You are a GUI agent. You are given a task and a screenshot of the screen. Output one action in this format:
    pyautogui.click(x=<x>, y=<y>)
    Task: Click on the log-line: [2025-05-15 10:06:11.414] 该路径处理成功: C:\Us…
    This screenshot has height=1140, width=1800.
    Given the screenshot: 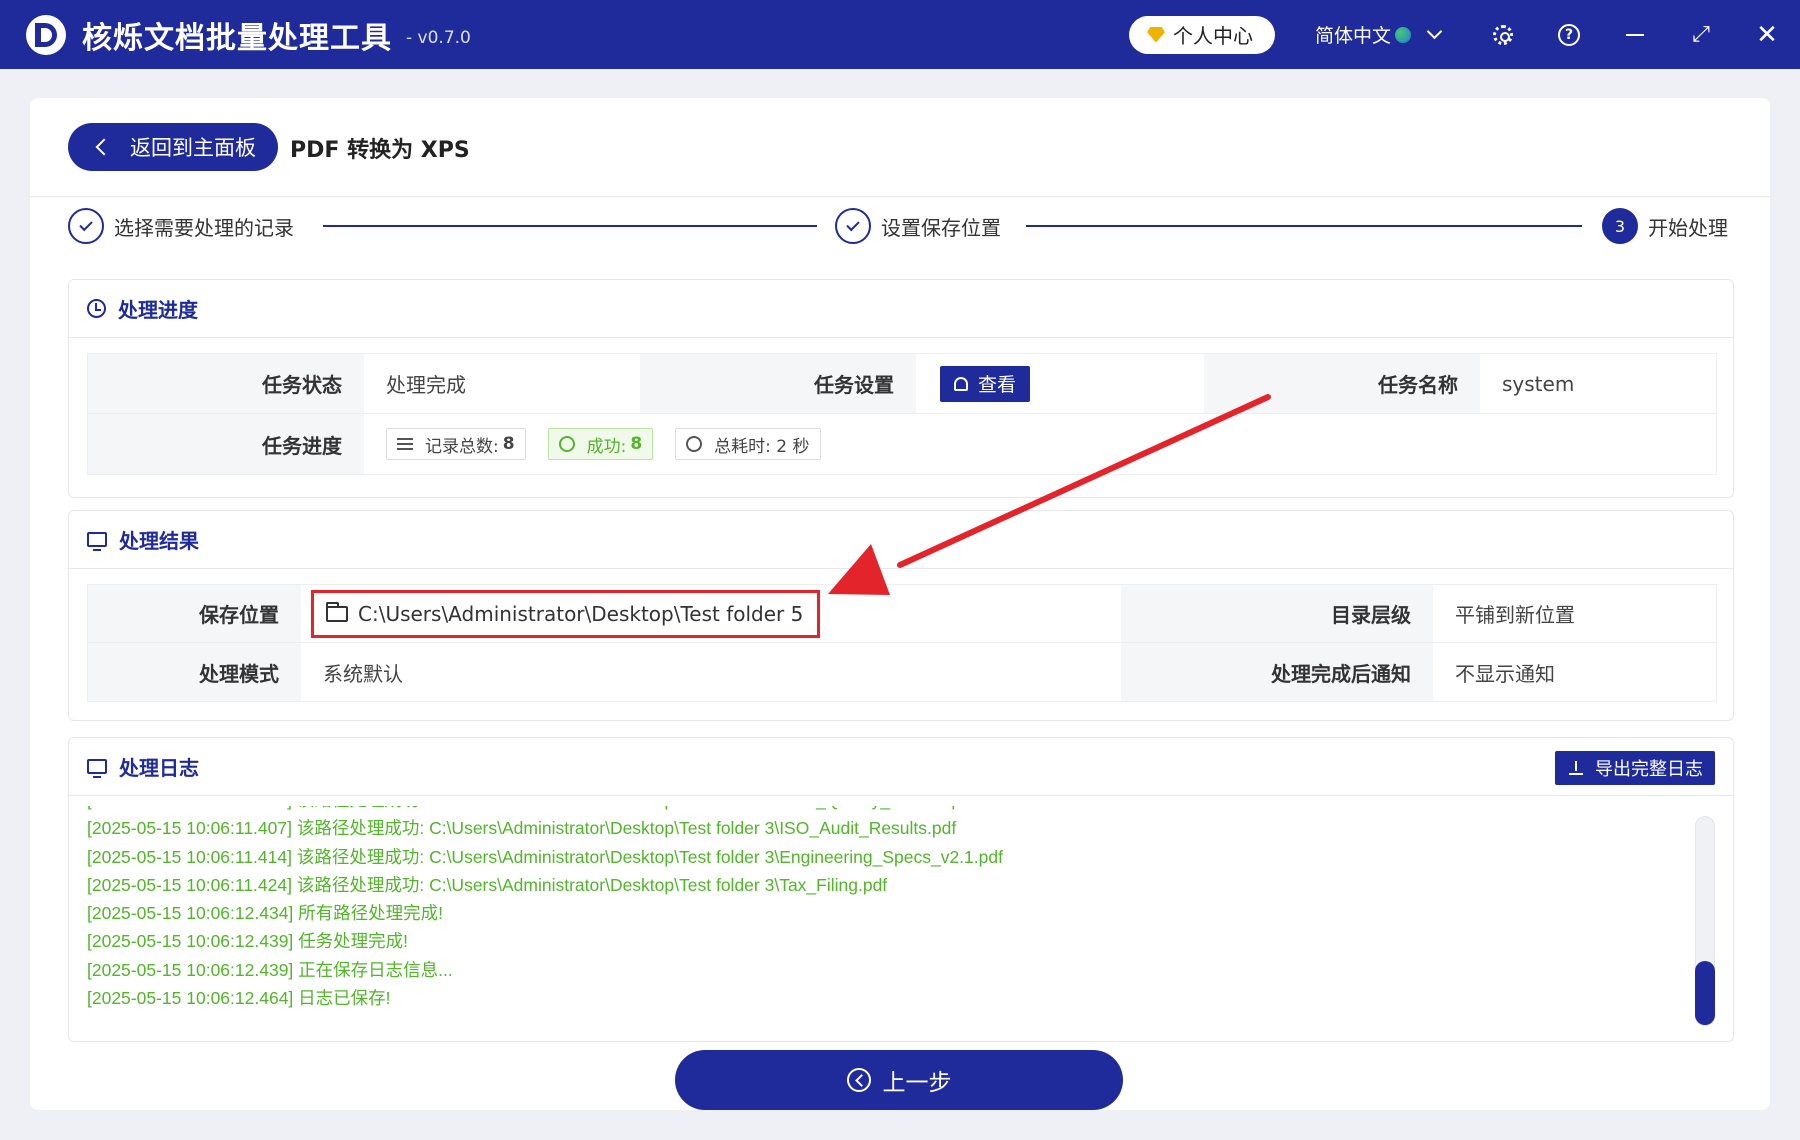 What is the action you would take?
    pyautogui.click(x=545, y=856)
    